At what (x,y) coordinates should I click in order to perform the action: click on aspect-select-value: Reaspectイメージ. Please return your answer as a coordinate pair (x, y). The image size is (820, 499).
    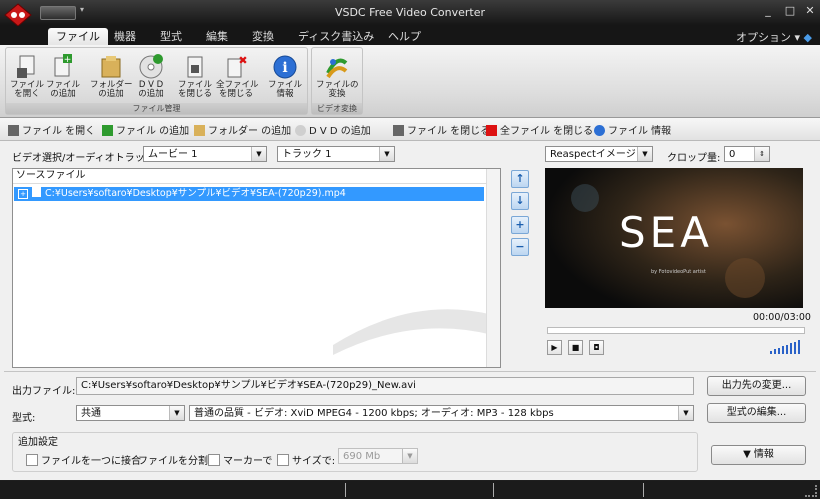
    Looking at the image, I should click on (593, 154).